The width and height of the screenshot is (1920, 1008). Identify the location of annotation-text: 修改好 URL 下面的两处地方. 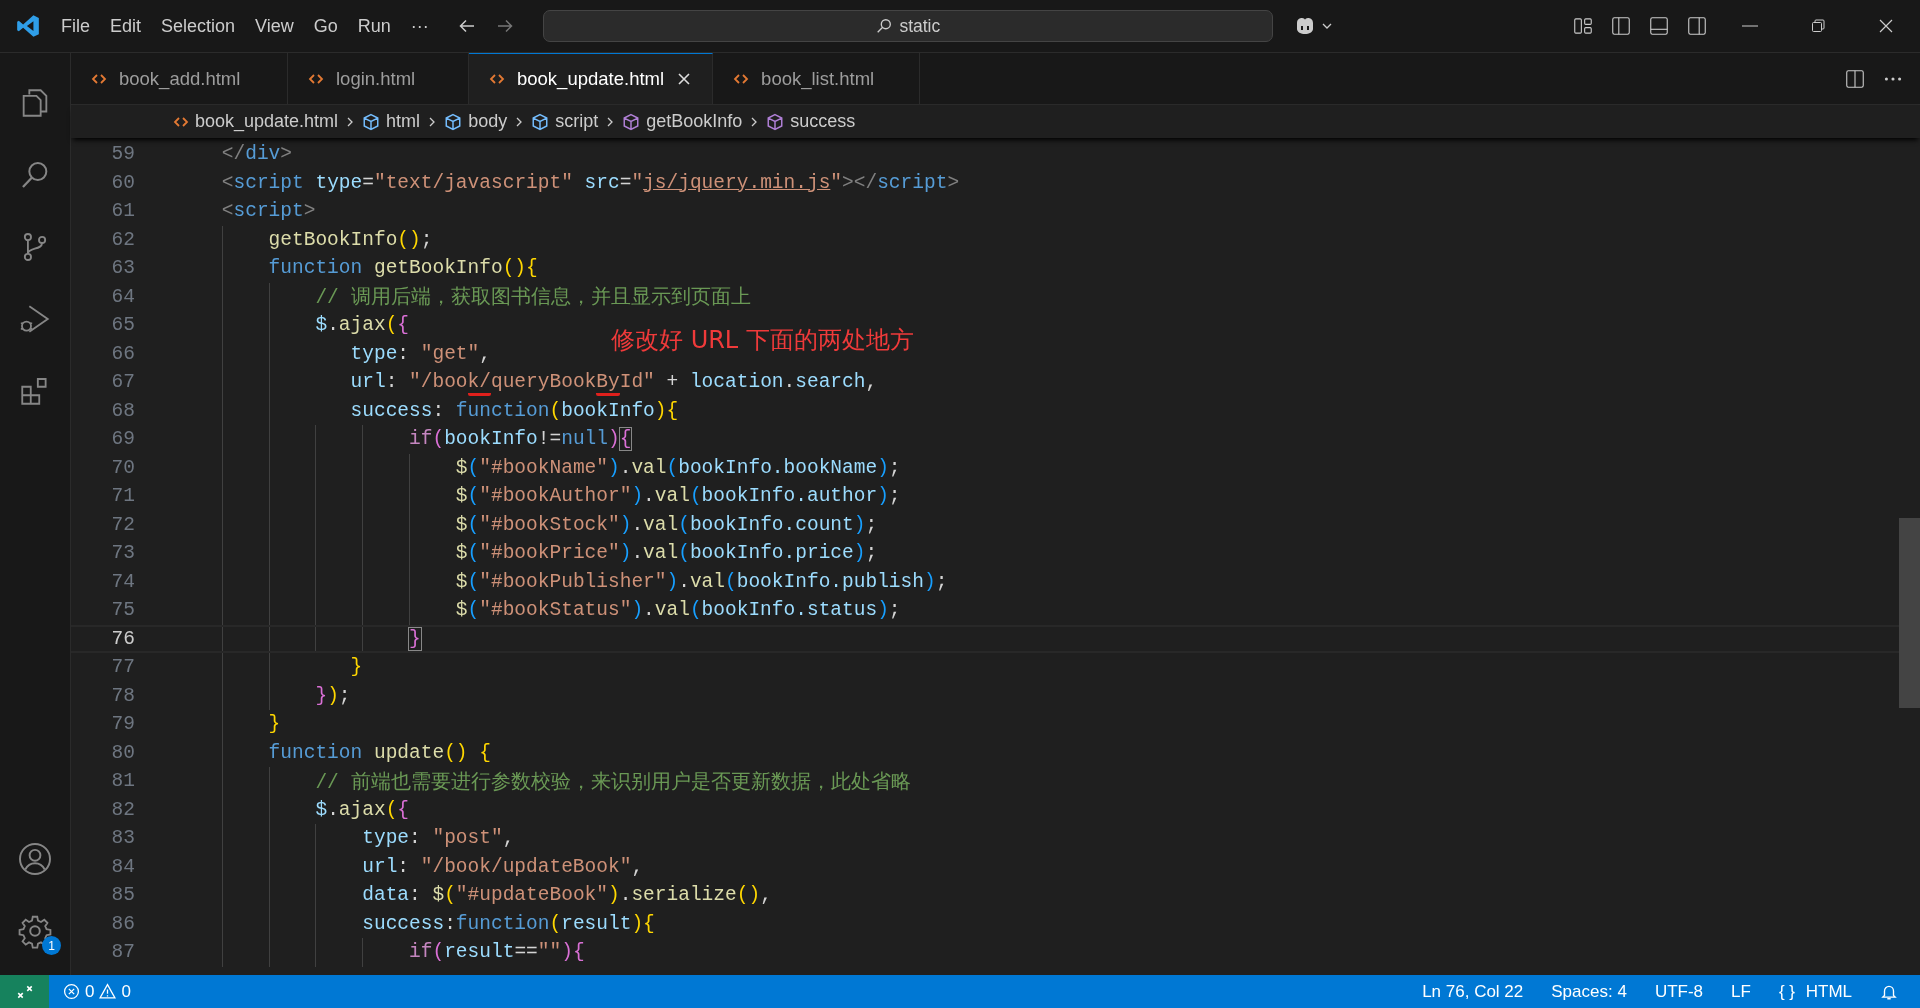
(762, 340).